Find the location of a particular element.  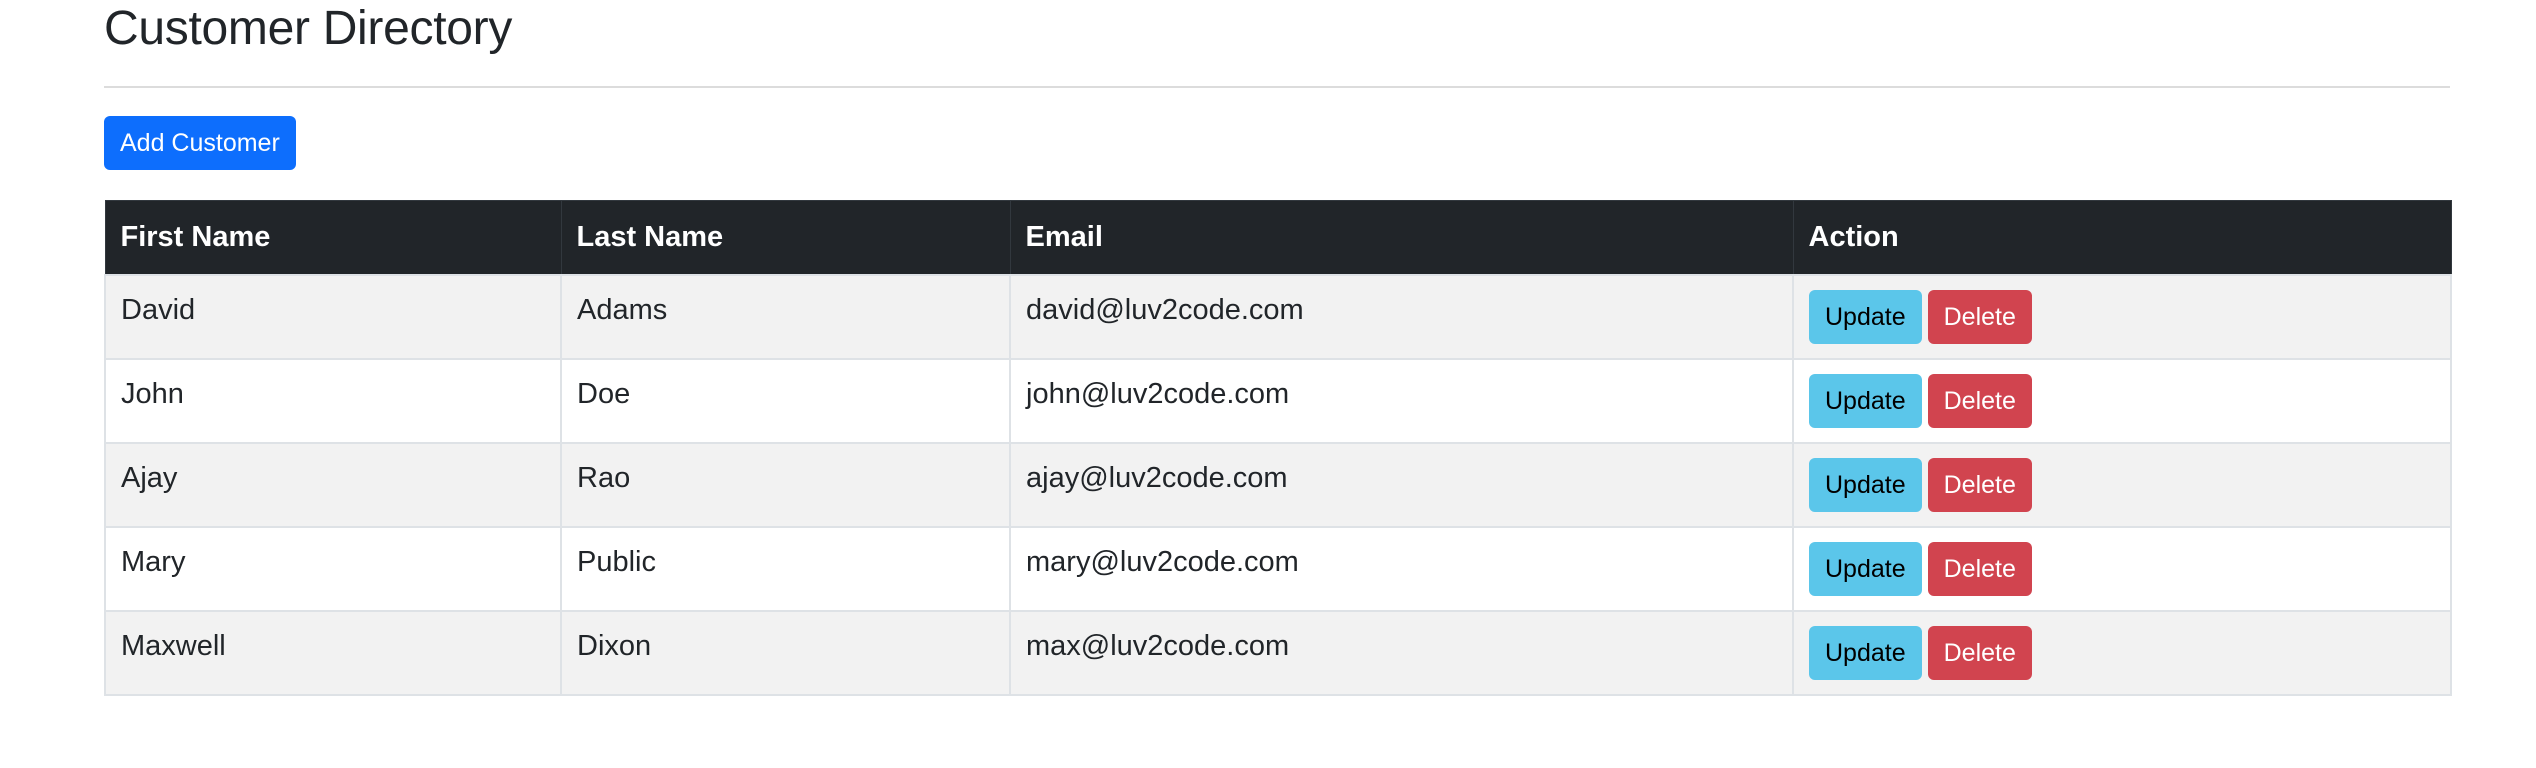

cell-last-name: Doe is located at coordinates (785, 400).